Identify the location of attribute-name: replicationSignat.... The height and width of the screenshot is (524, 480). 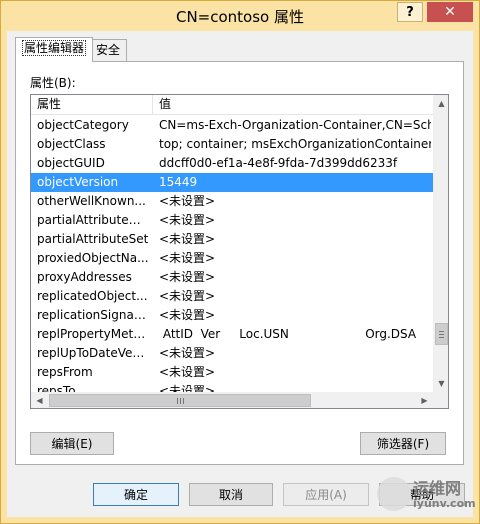
(93, 315).